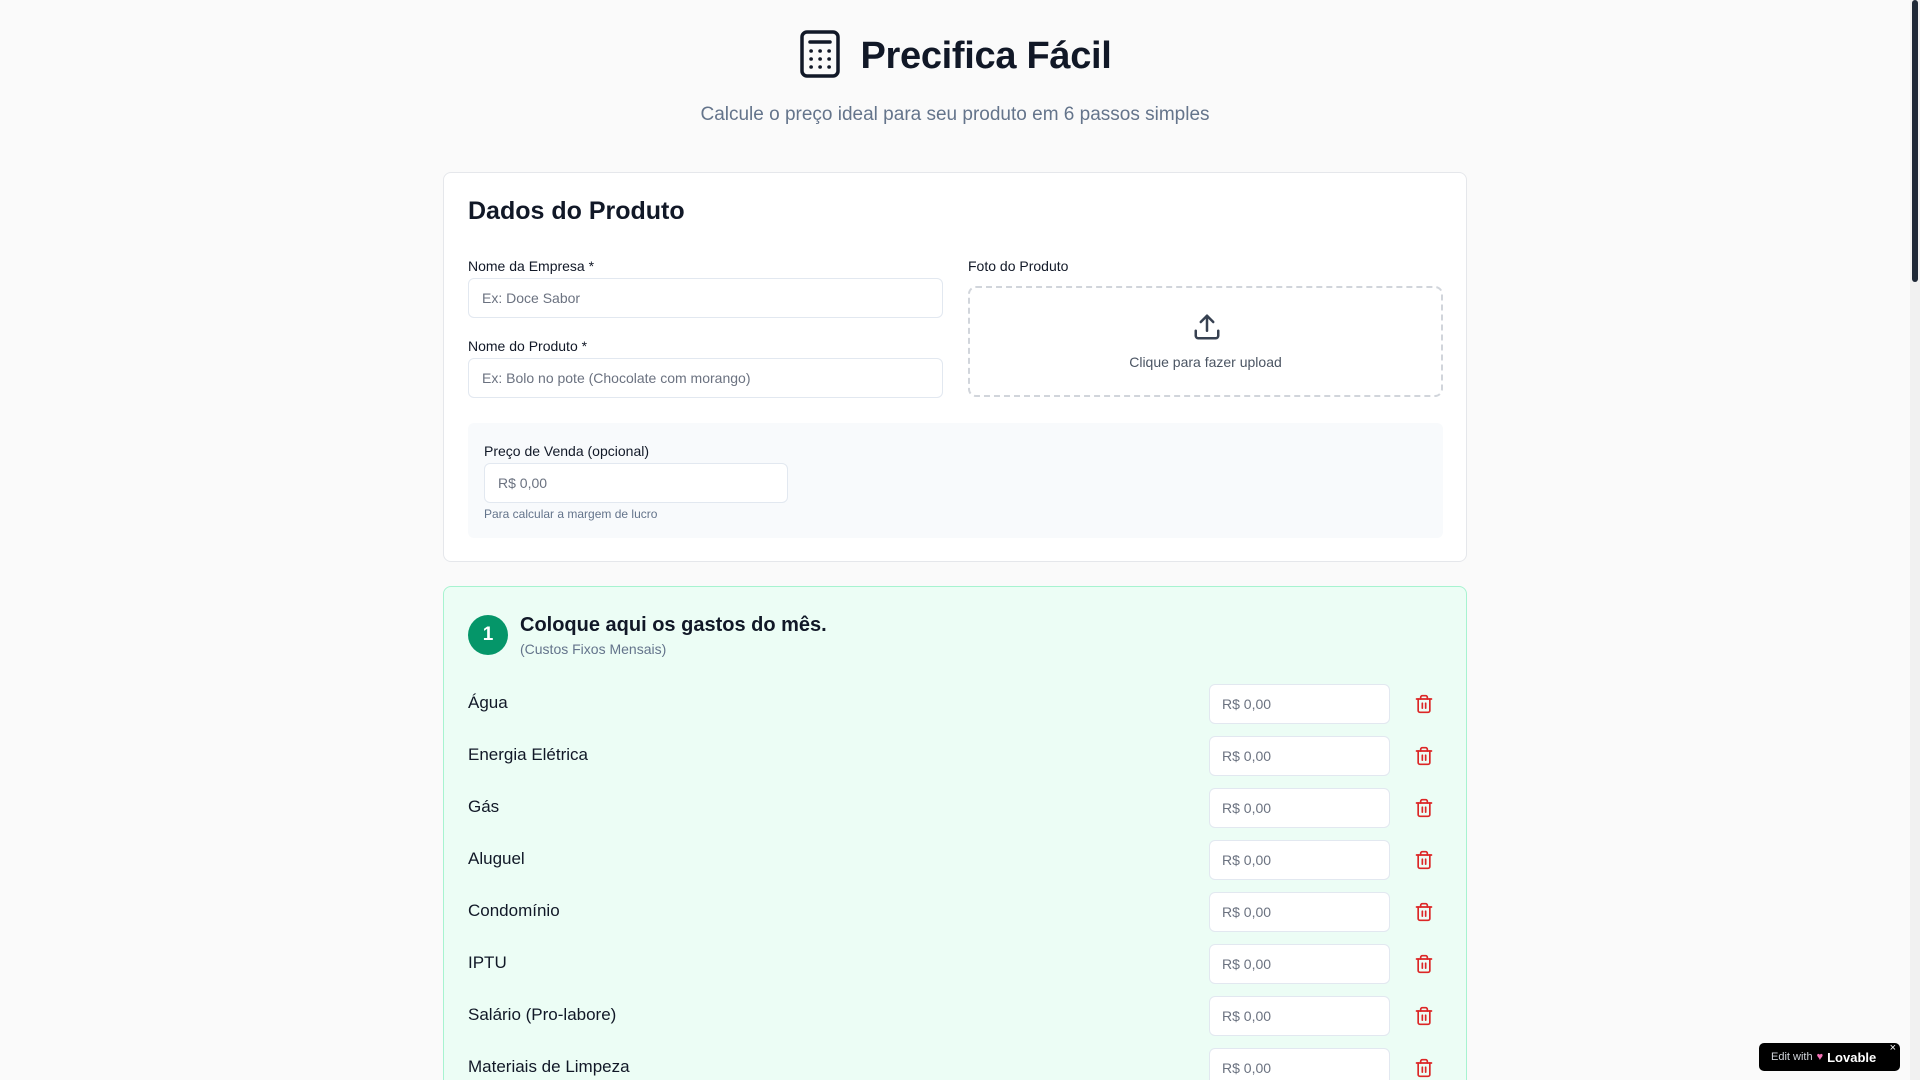  I want to click on cost-row-agua: Água, so click(955, 704).